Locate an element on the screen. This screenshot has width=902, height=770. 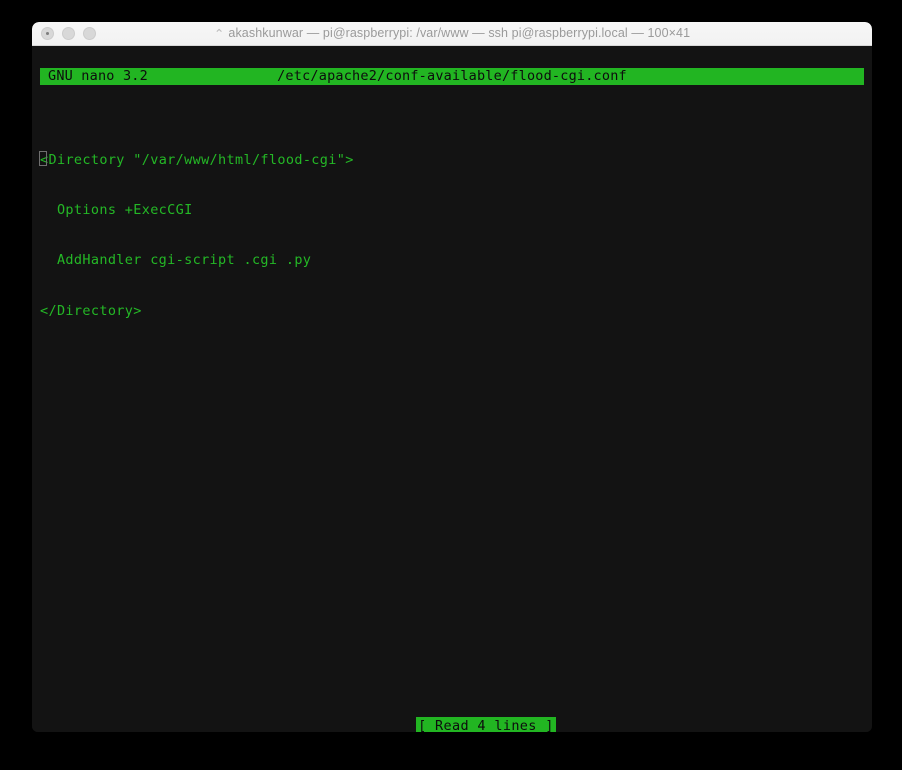
editor-line: <Directory "/var/www/html/flood-cgi"> is located at coordinates (451, 159).